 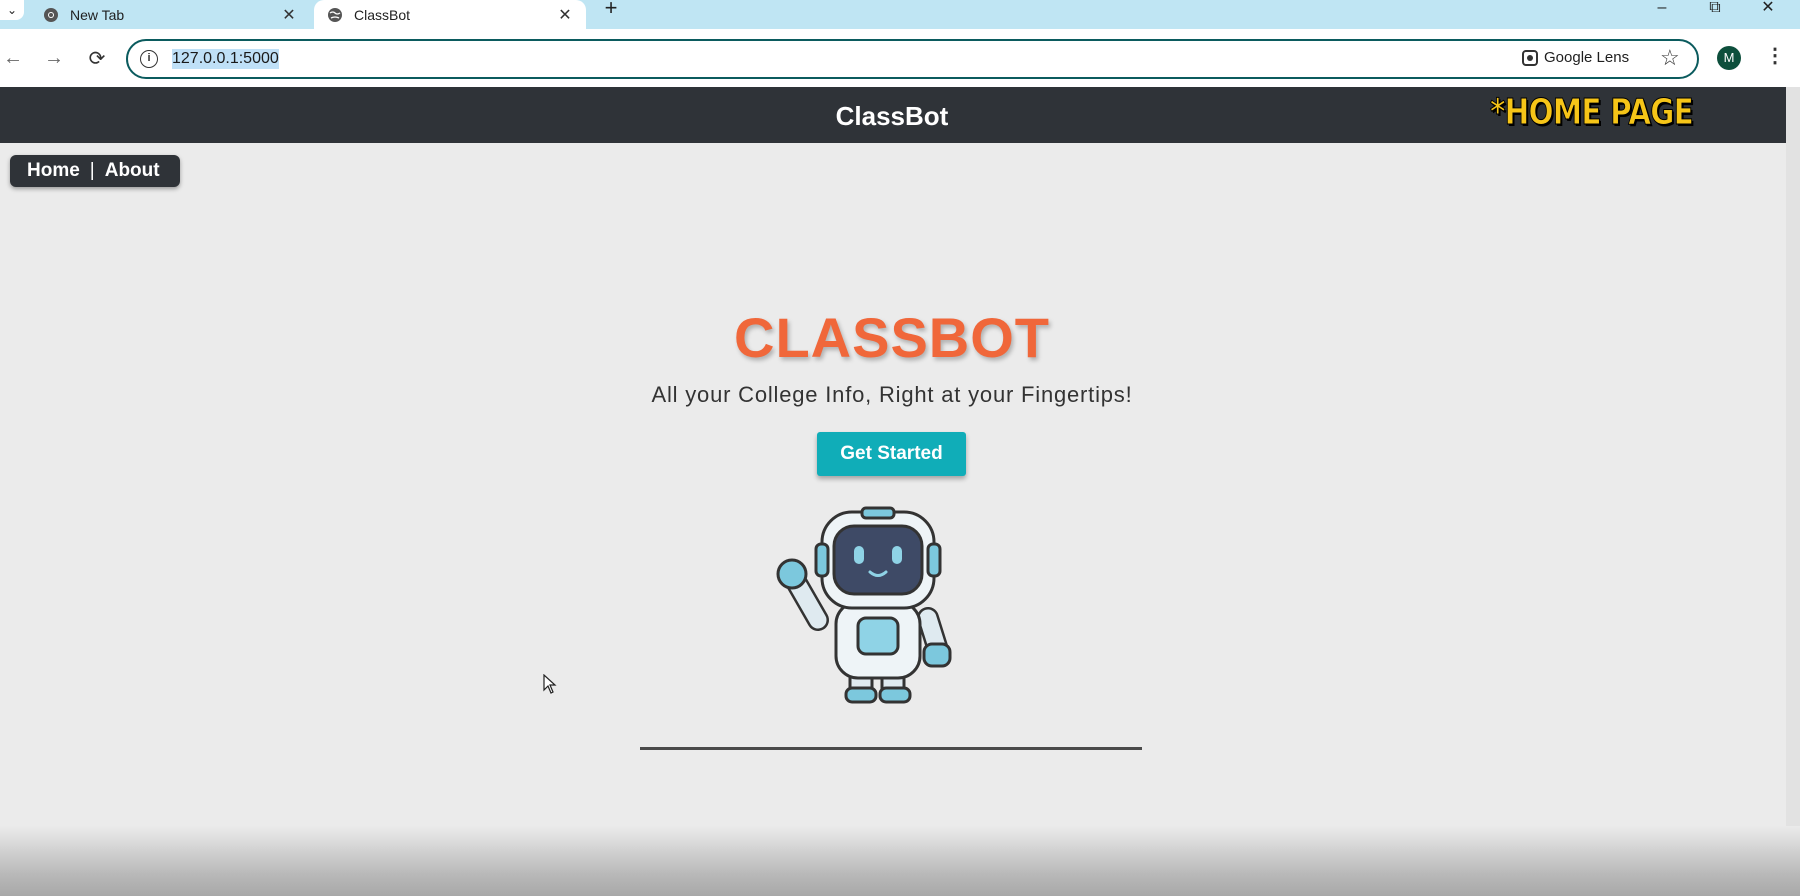 I want to click on get-started-button: Get Started, so click(x=891, y=454).